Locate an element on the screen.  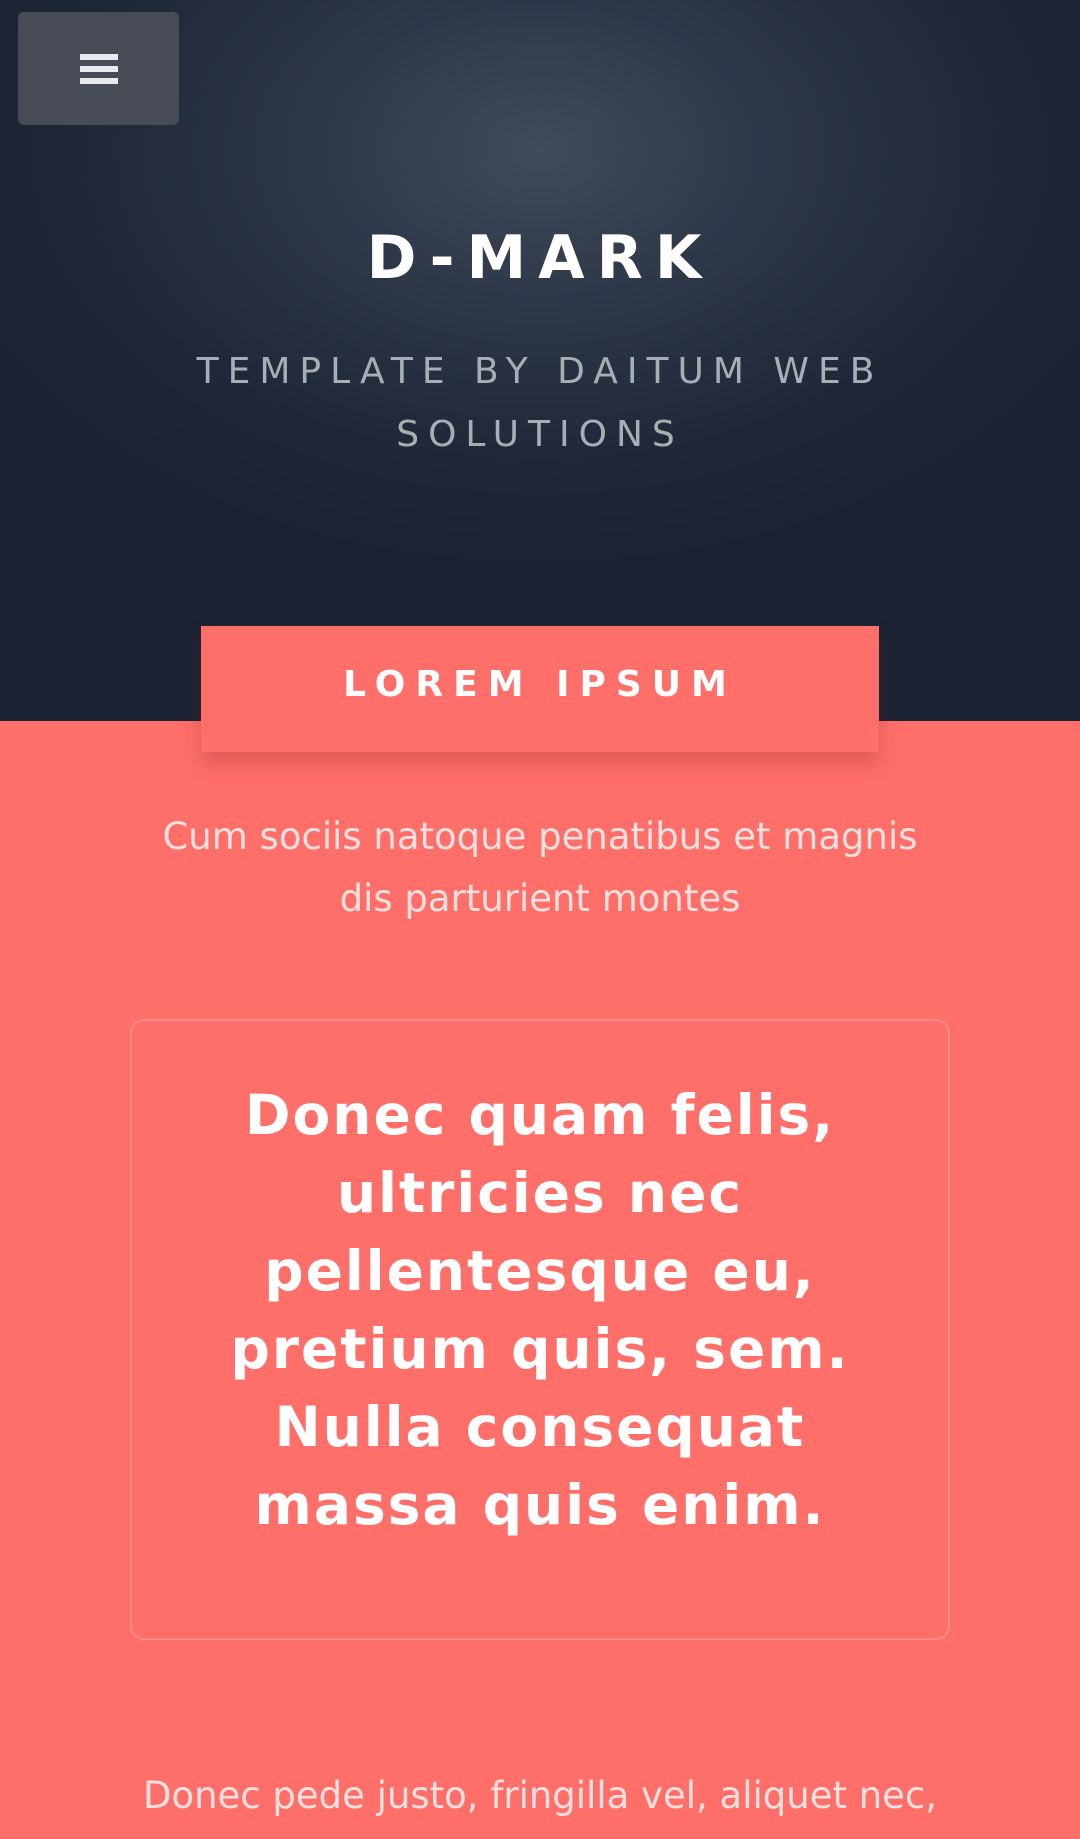
site-title: D-MARK is located at coordinates (540, 258).